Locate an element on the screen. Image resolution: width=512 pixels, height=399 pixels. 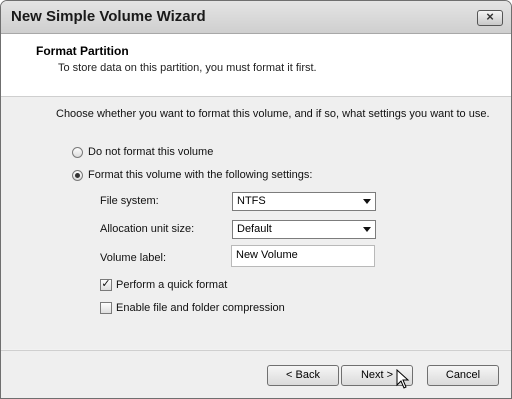
radio-do-not-format-label: Do not format this volume is located at coordinates (150, 152).